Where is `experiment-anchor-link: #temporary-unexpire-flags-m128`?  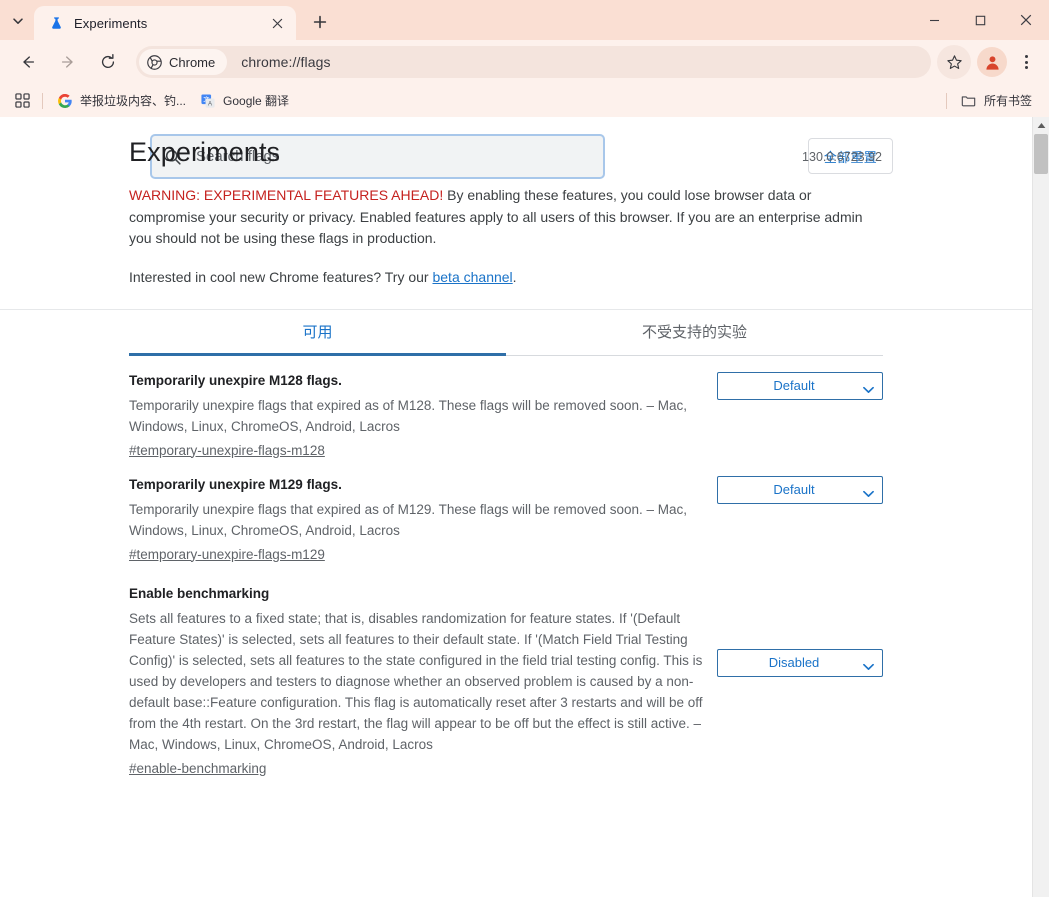 experiment-anchor-link: #temporary-unexpire-flags-m128 is located at coordinates (227, 450).